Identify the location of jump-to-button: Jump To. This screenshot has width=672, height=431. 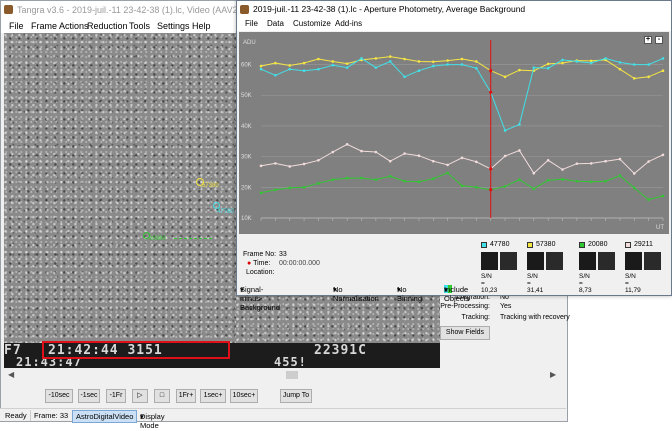
(296, 396).